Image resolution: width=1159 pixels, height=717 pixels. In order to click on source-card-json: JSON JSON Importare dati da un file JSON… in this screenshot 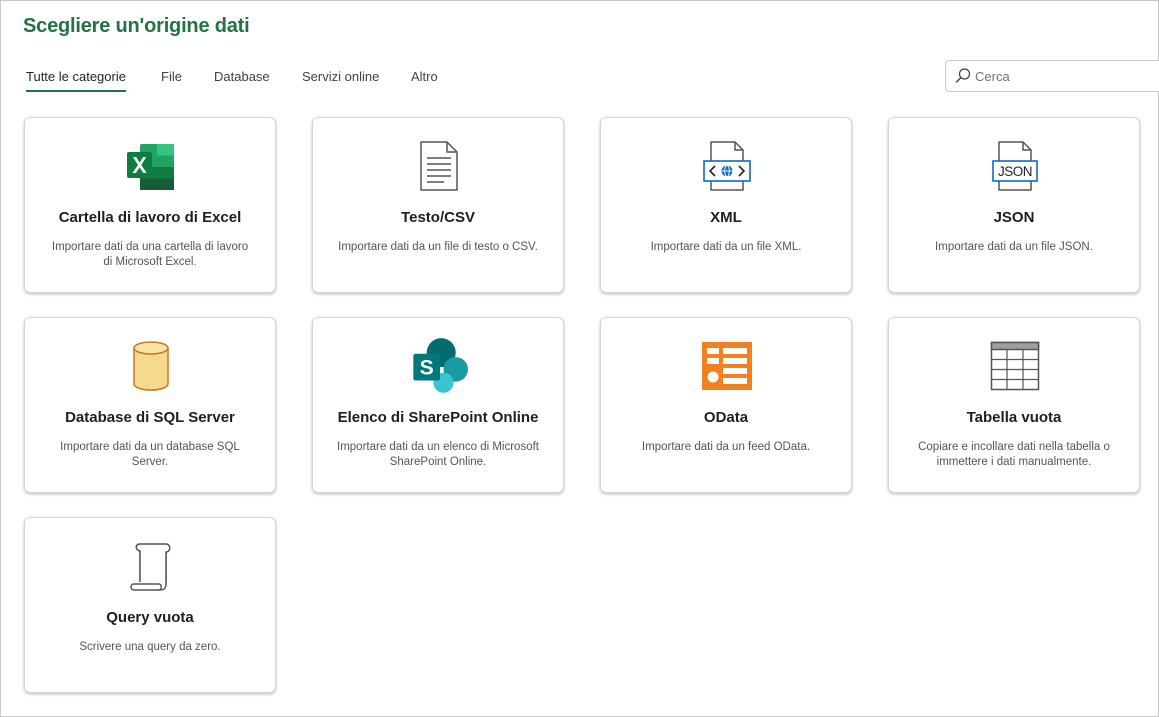, I will do `click(1014, 205)`.